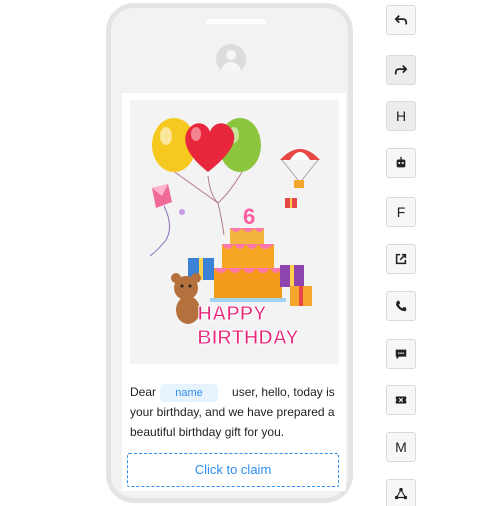  I want to click on undo-icon, so click(401, 20).